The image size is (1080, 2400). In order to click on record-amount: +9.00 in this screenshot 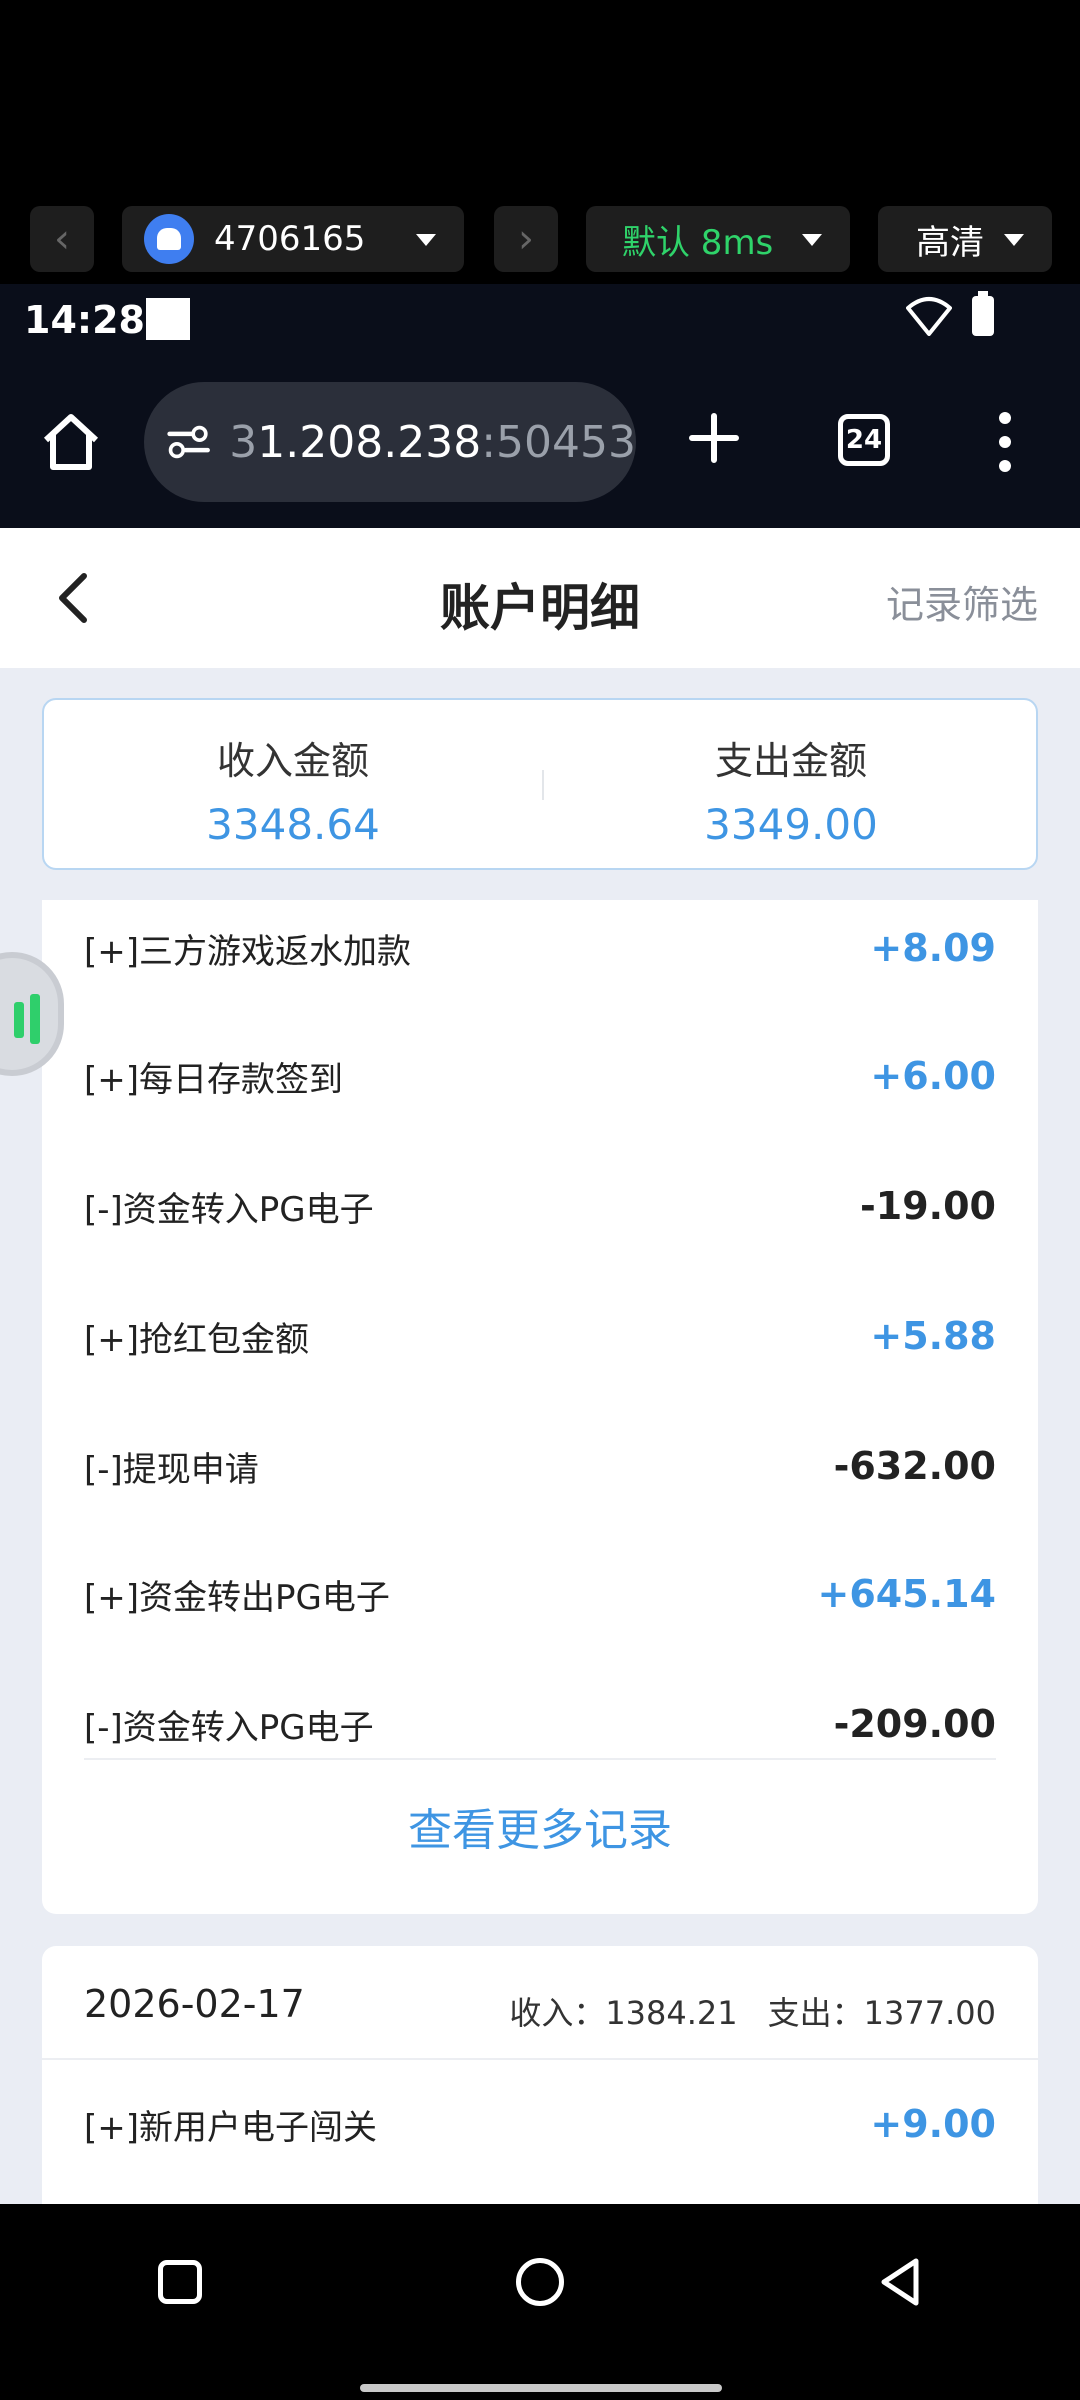, I will do `click(933, 2124)`.